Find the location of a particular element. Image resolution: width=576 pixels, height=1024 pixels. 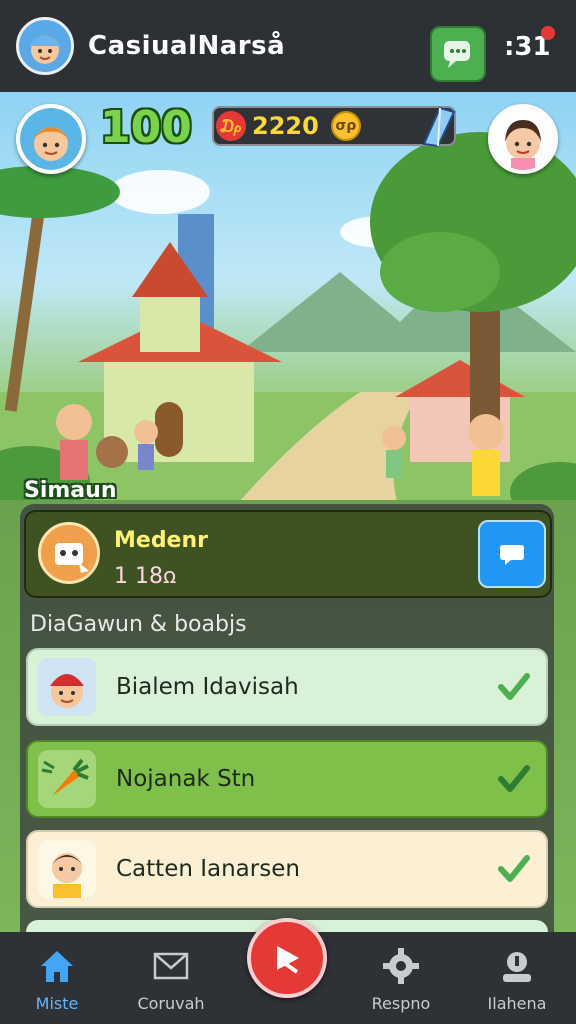

app-title: CasiualNarså is located at coordinates (187, 46).